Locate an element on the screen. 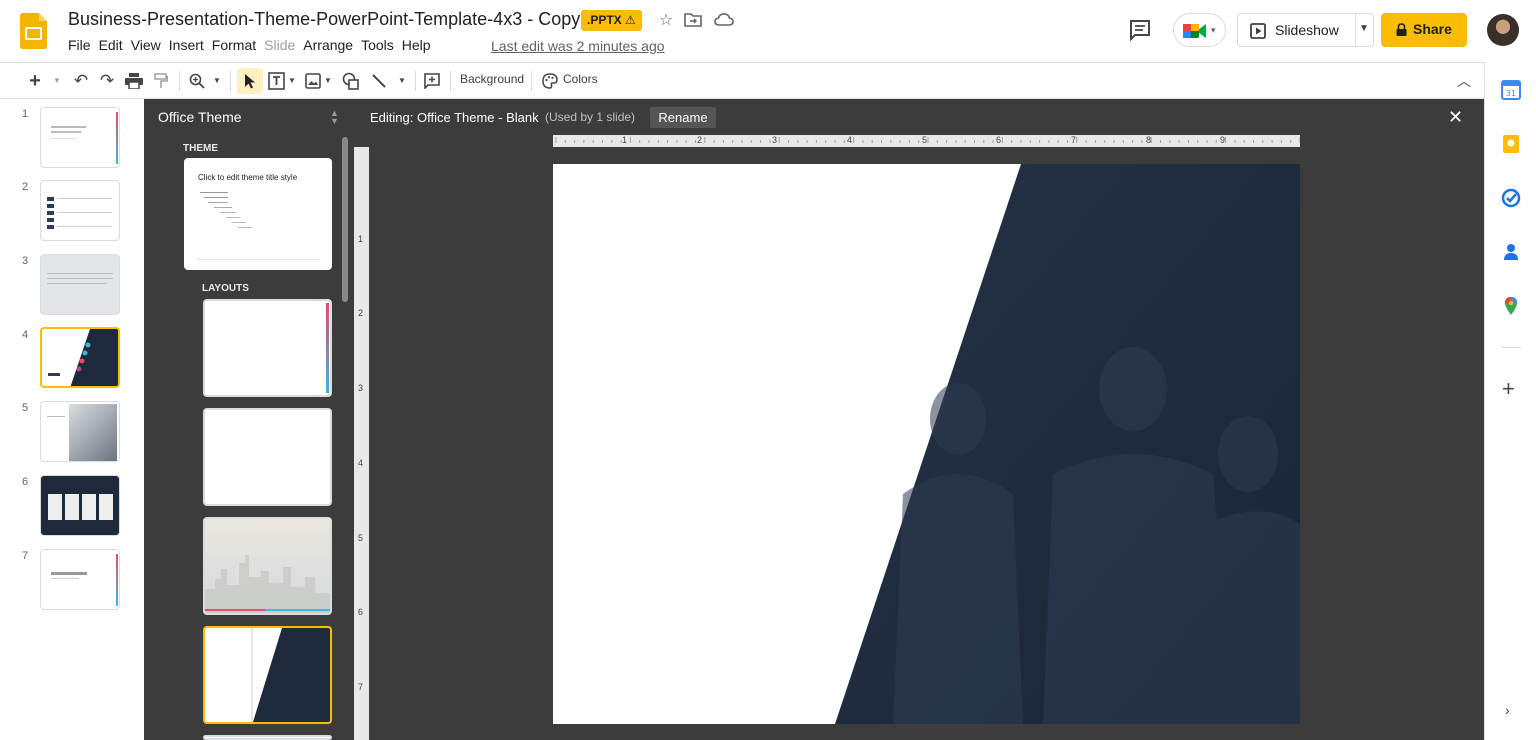 The height and width of the screenshot is (740, 1536). slideshow-dropdown-icon: ▼ is located at coordinates (1364, 28).